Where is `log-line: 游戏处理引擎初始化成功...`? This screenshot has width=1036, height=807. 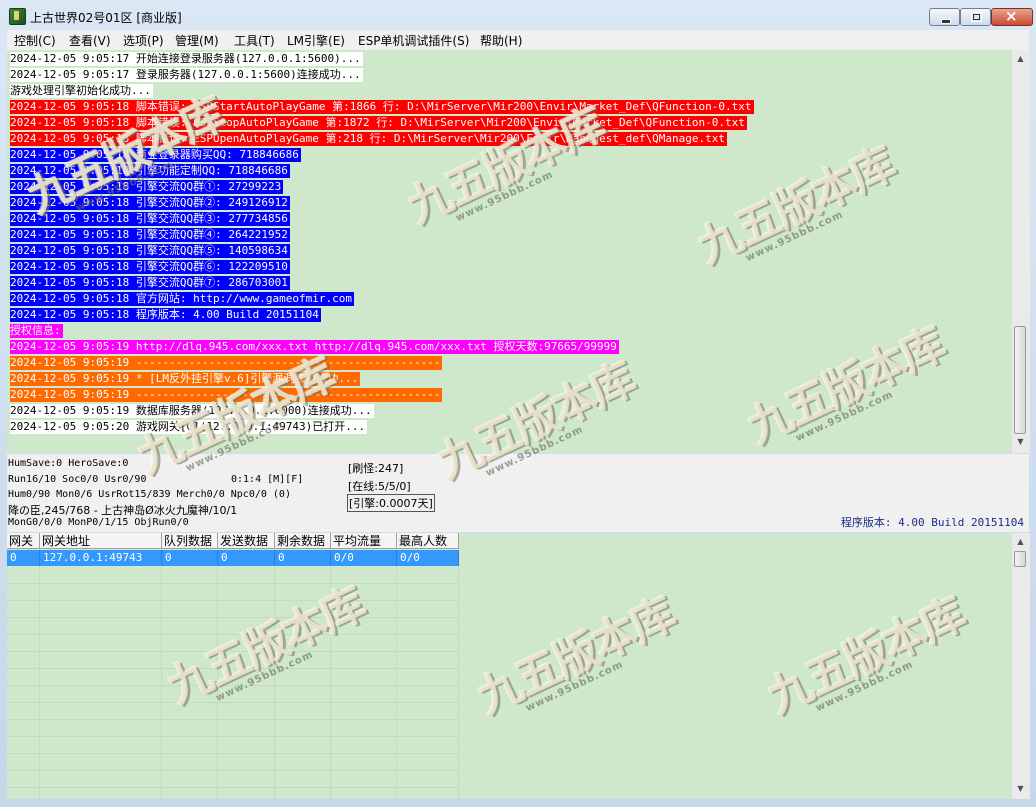
log-line: 游戏处理引擎初始化成功... is located at coordinates (81, 91).